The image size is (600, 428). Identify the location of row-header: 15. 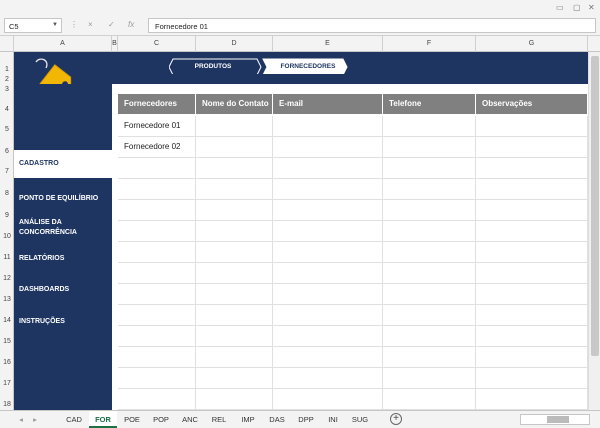
(7, 341).